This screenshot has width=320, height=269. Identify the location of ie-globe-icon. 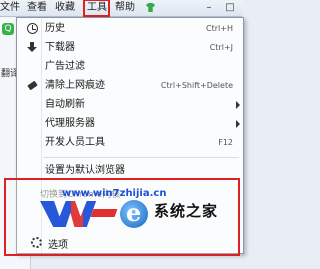
(134, 213).